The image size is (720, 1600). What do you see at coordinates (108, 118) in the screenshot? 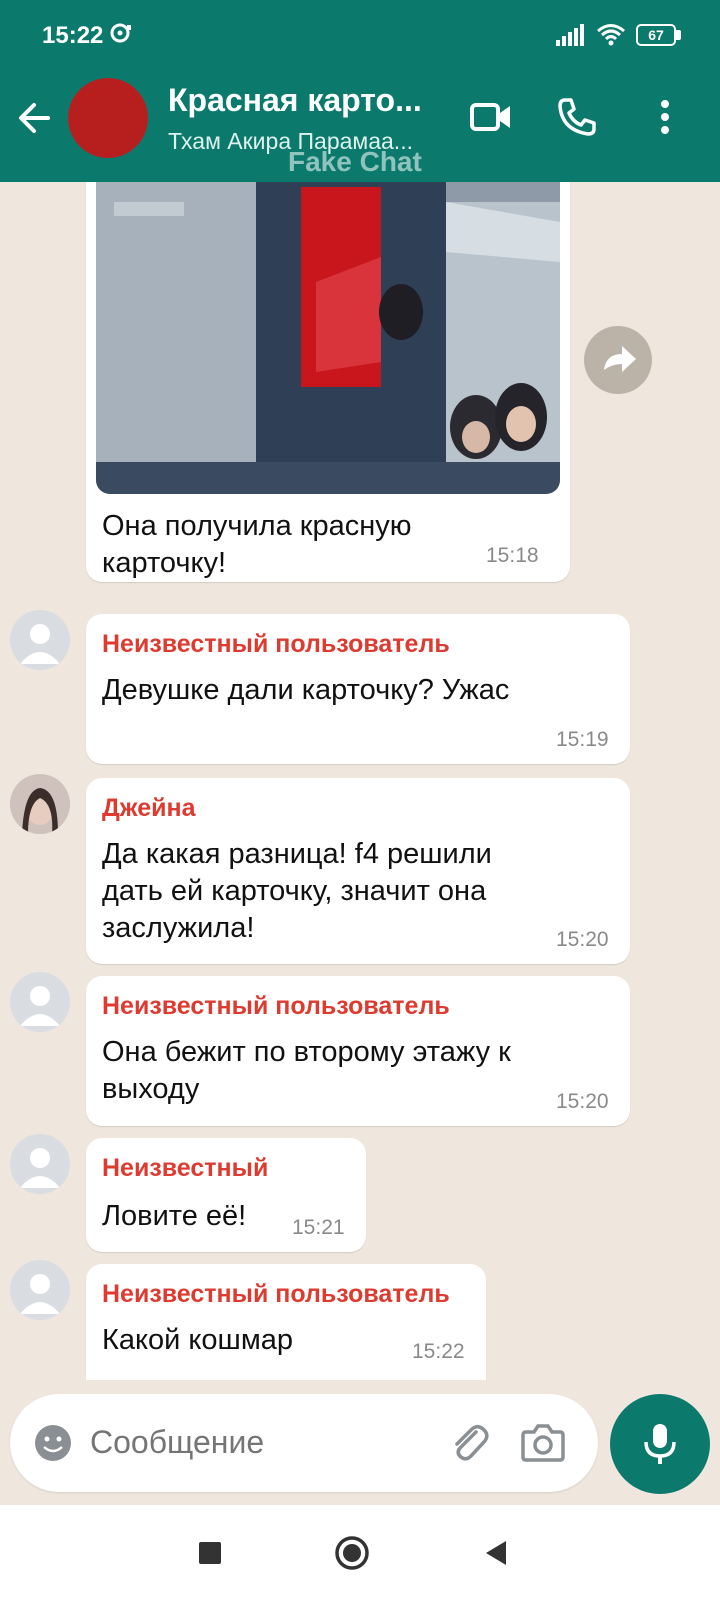
I see `group-avatar` at bounding box center [108, 118].